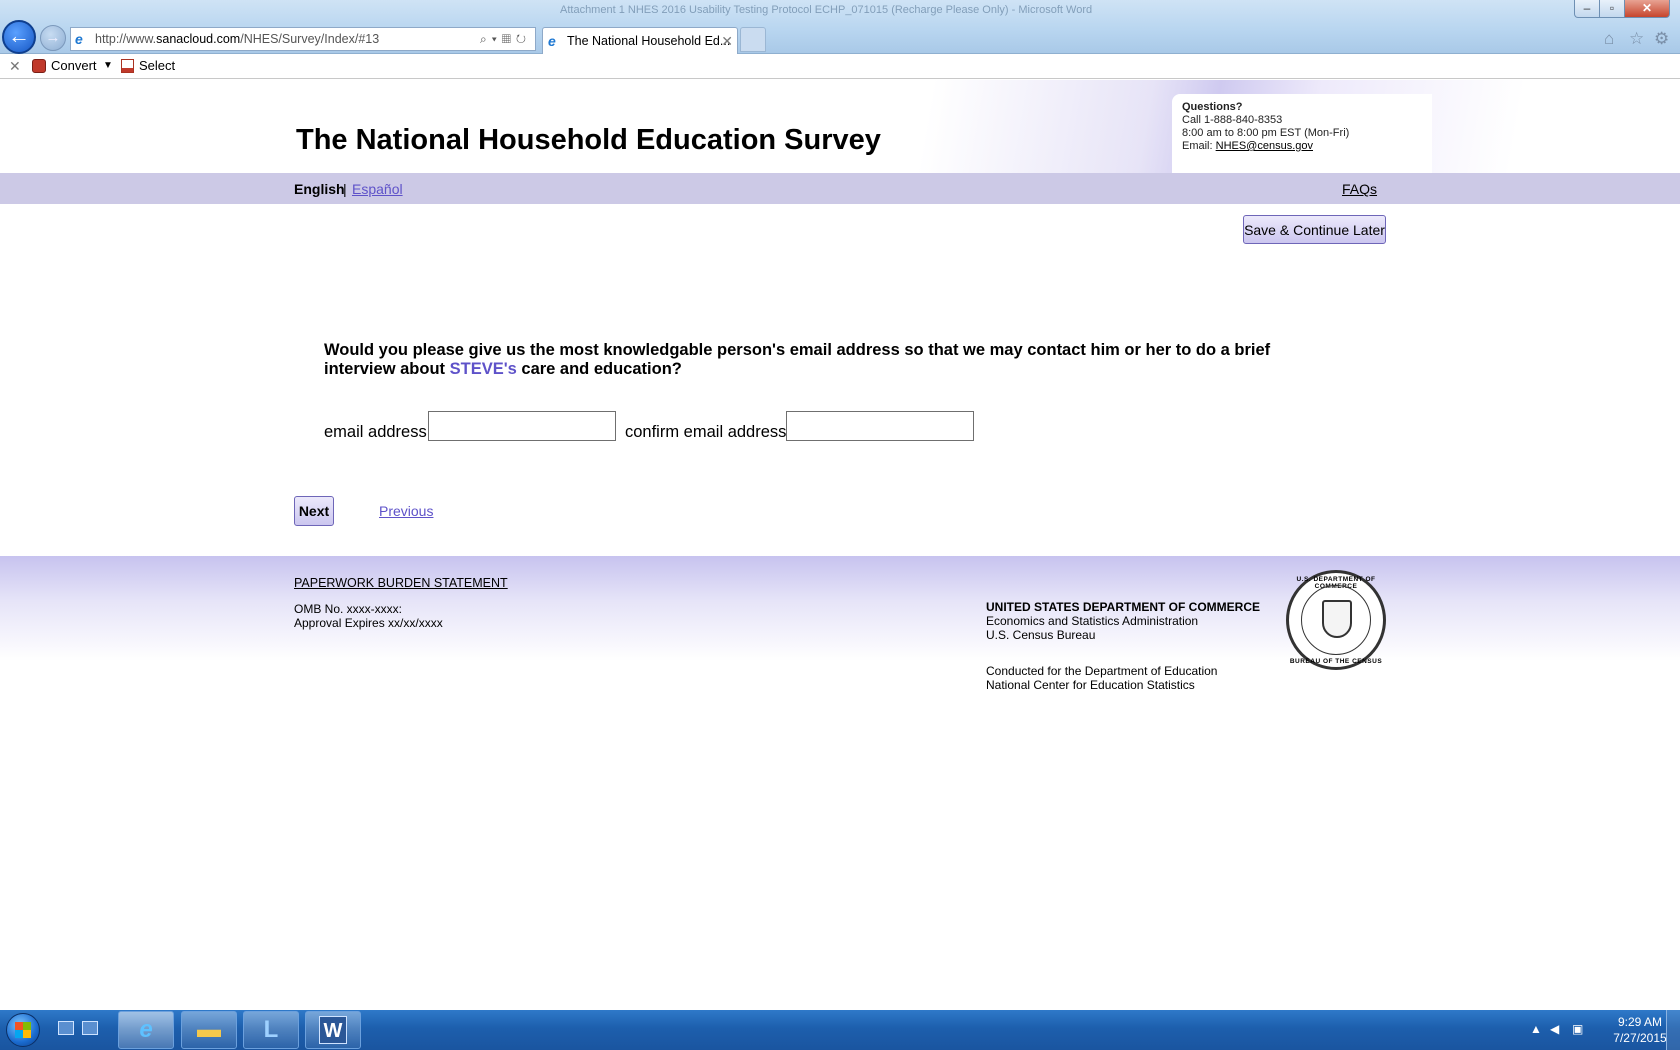 The image size is (1680, 1050). What do you see at coordinates (406, 511) in the screenshot?
I see `previous-link: Previous` at bounding box center [406, 511].